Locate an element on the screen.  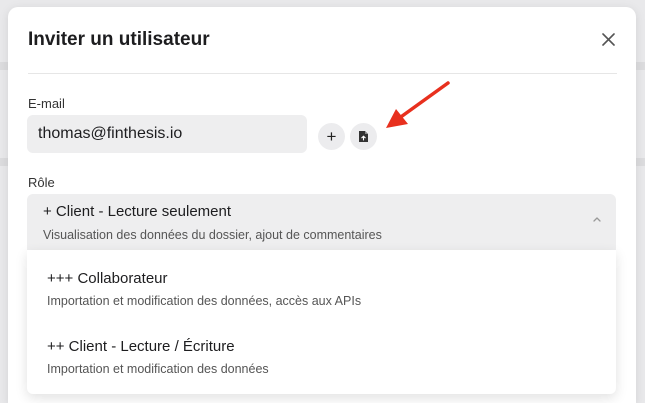
role-option-description: Importation et modification des données is located at coordinates (158, 369).